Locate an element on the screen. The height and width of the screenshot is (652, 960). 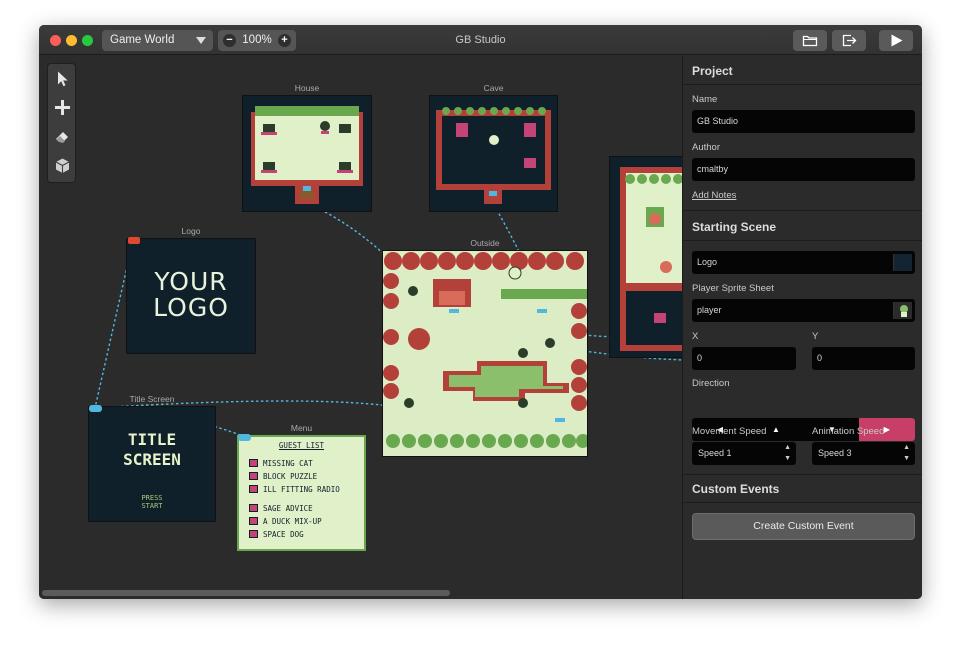
world-view-select-label: Game World is located at coordinates (142, 40).